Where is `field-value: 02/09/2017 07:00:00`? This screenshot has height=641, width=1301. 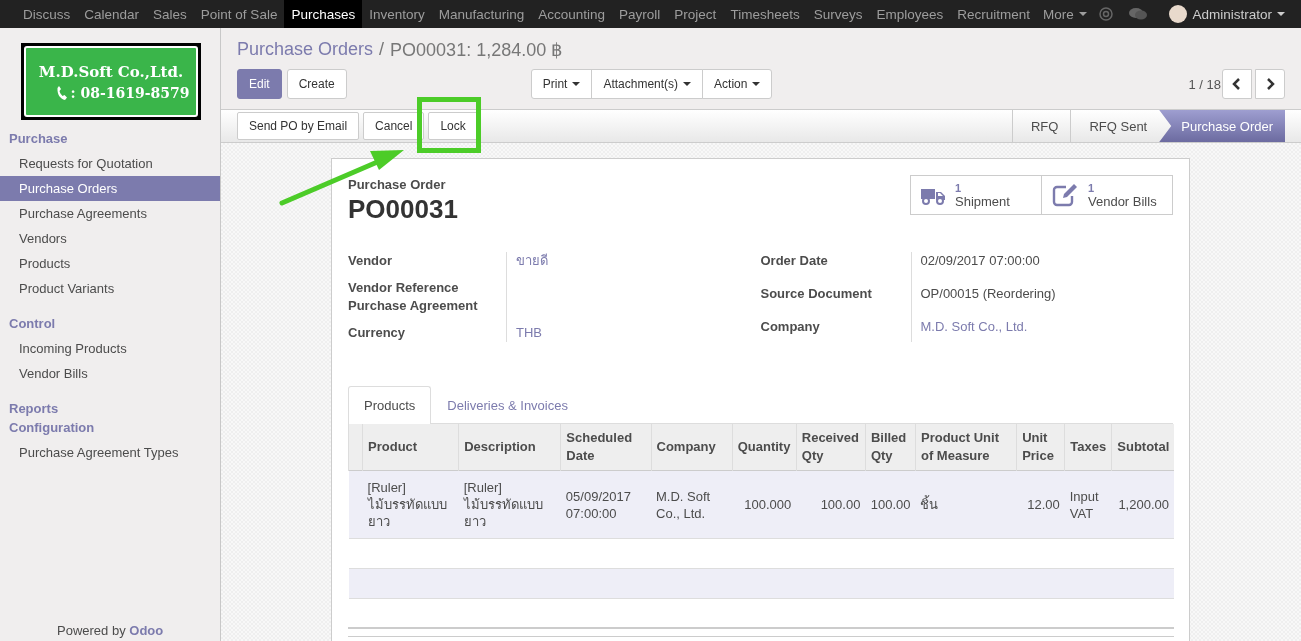 field-value: 02/09/2017 07:00:00 is located at coordinates (1041, 264).